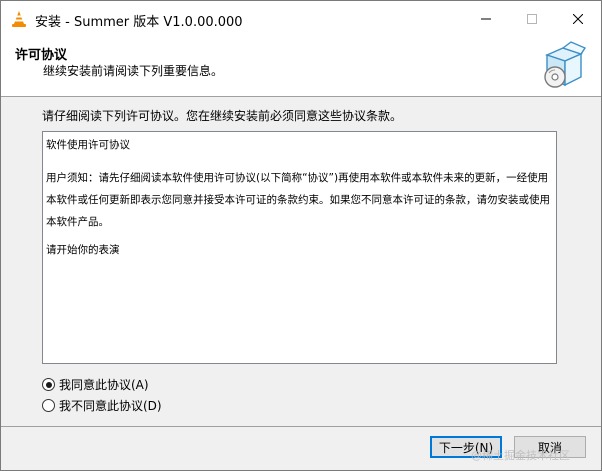 Image resolution: width=602 pixels, height=471 pixels. I want to click on footer-separator, so click(301, 426).